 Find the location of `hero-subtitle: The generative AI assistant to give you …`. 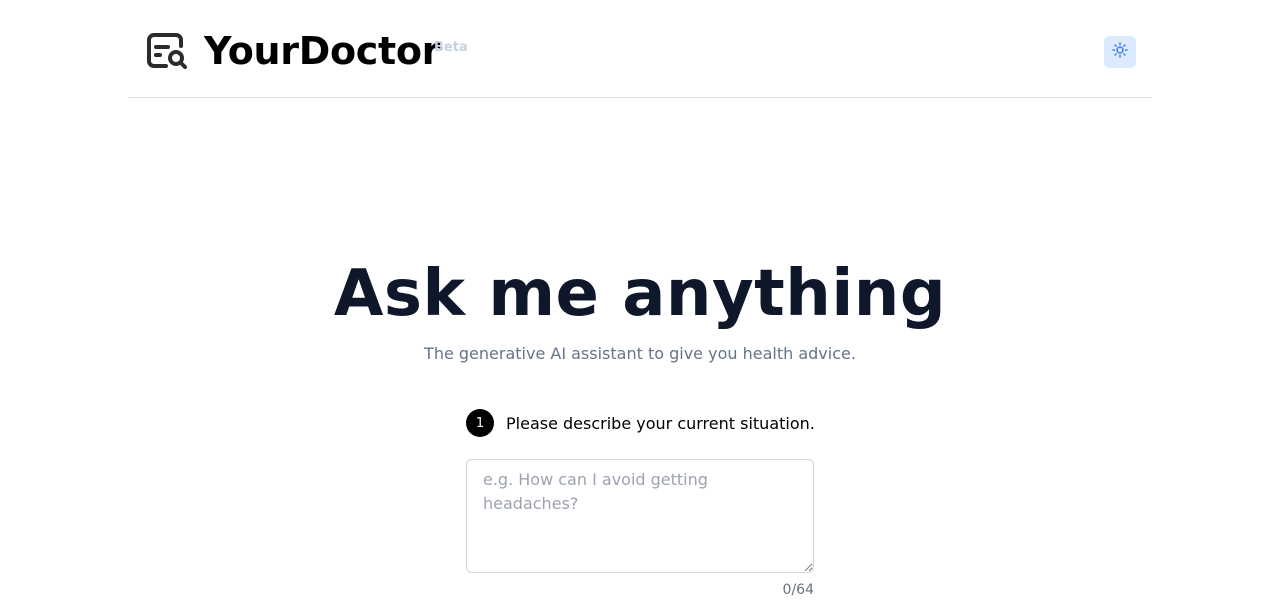

hero-subtitle: The generative AI assistant to give you … is located at coordinates (640, 353).